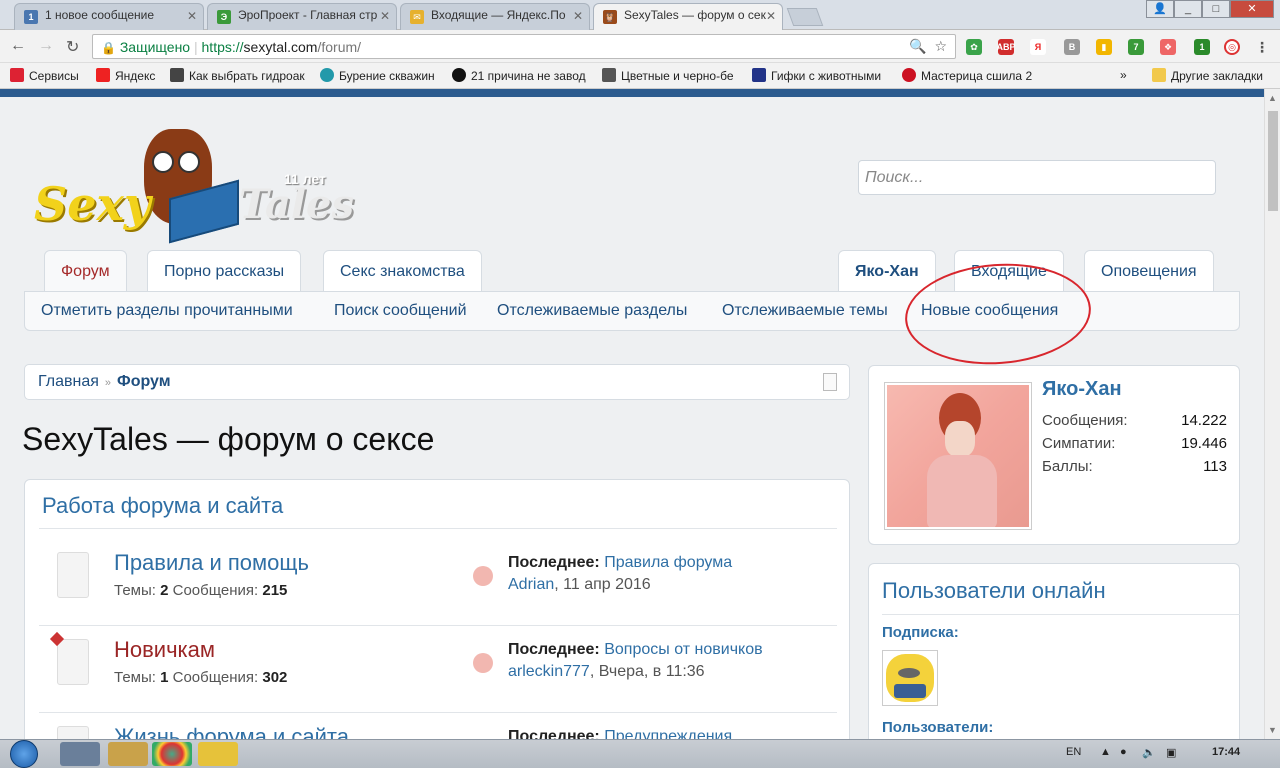 This screenshot has height=768, width=1280. Describe the element at coordinates (80, 754) in the screenshot. I see `save-icon` at that location.